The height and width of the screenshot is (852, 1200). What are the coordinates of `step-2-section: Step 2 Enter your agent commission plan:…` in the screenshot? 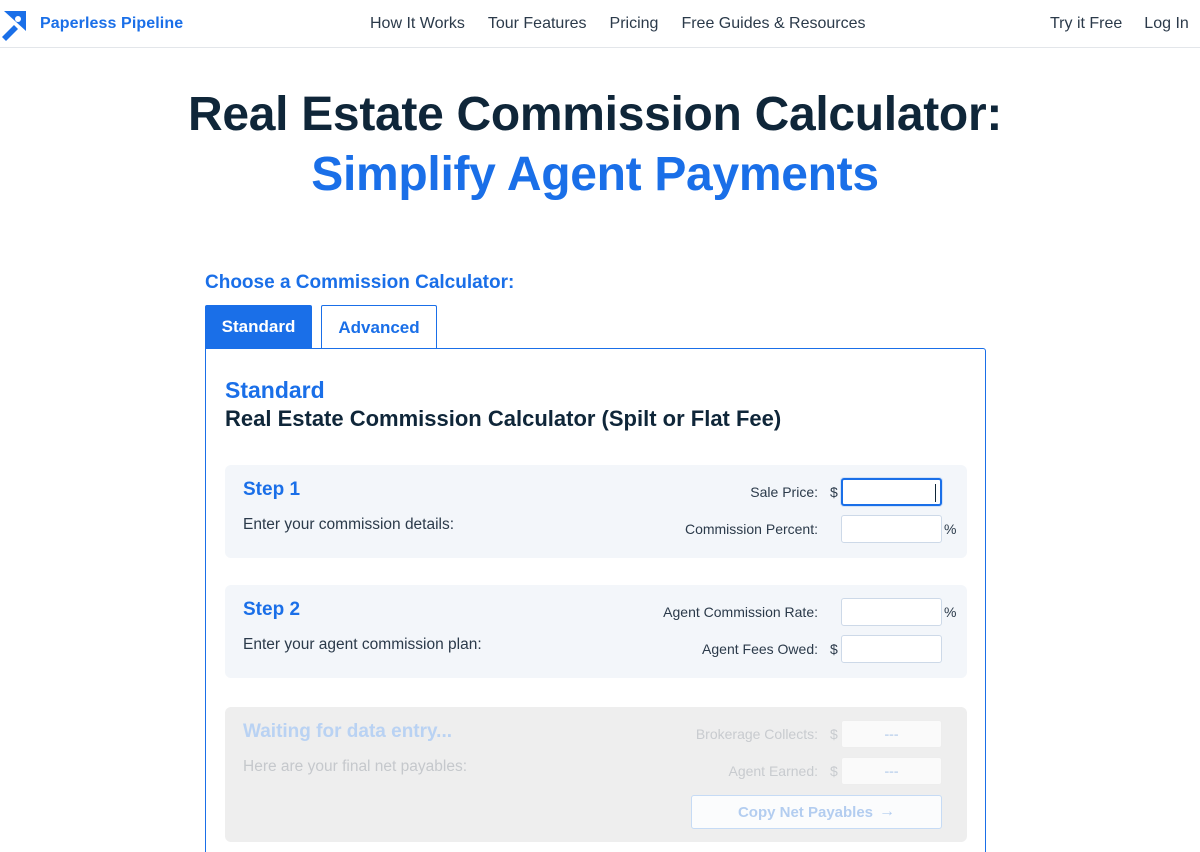 It's located at (596, 631).